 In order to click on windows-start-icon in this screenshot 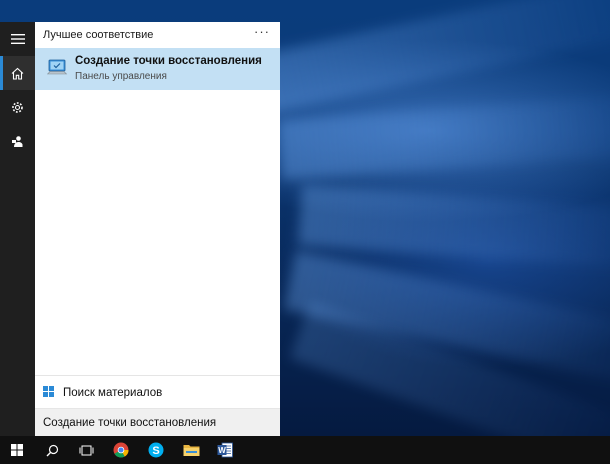, I will do `click(17, 450)`.